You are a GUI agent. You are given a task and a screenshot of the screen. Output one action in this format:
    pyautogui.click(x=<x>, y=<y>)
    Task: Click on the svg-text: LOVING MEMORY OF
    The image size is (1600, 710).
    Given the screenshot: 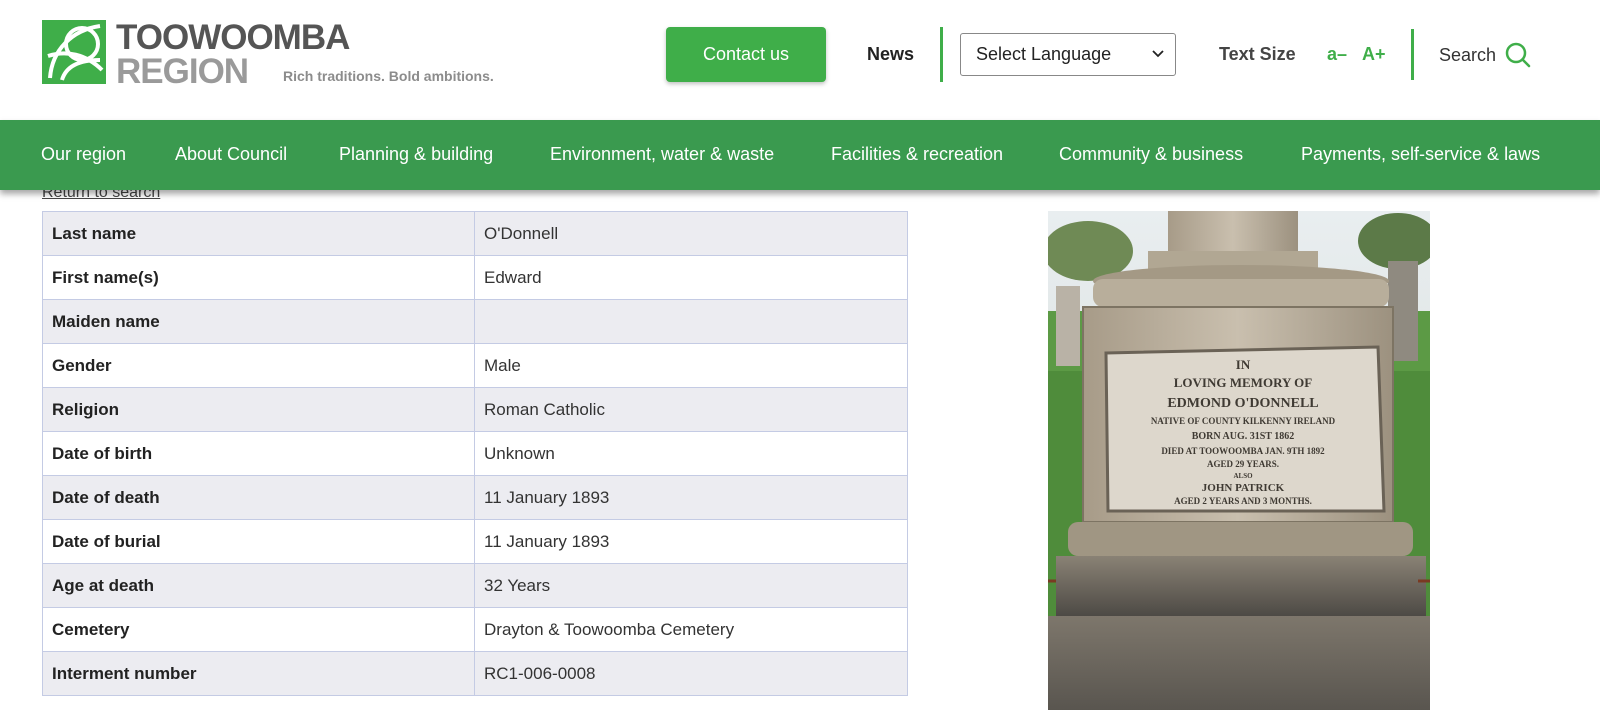 What is the action you would take?
    pyautogui.click(x=1243, y=382)
    